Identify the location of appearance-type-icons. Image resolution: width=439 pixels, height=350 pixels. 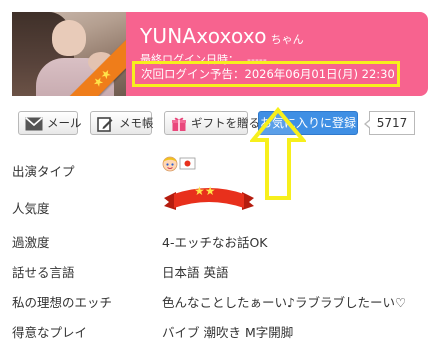
(179, 165).